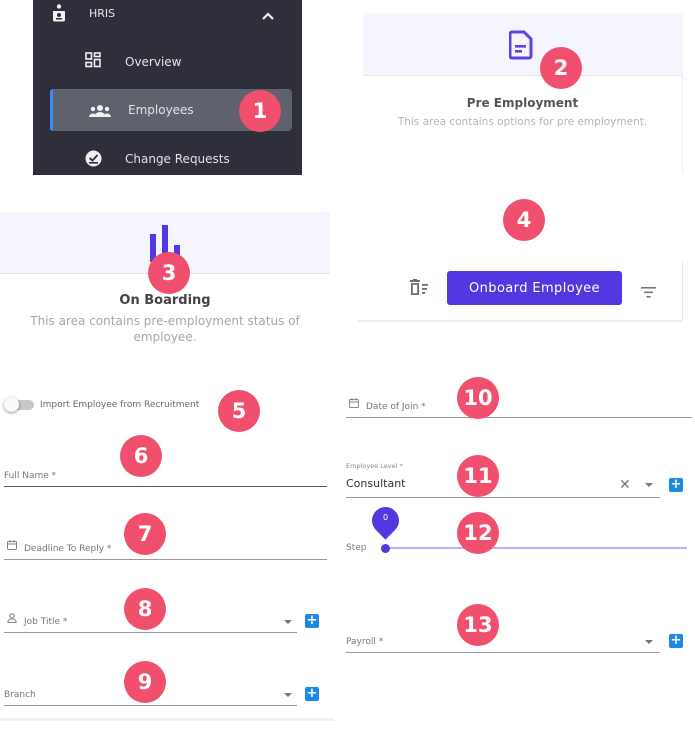 Image resolution: width=695 pixels, height=747 pixels. I want to click on employee-level-select: Consultant ✕, so click(503, 487).